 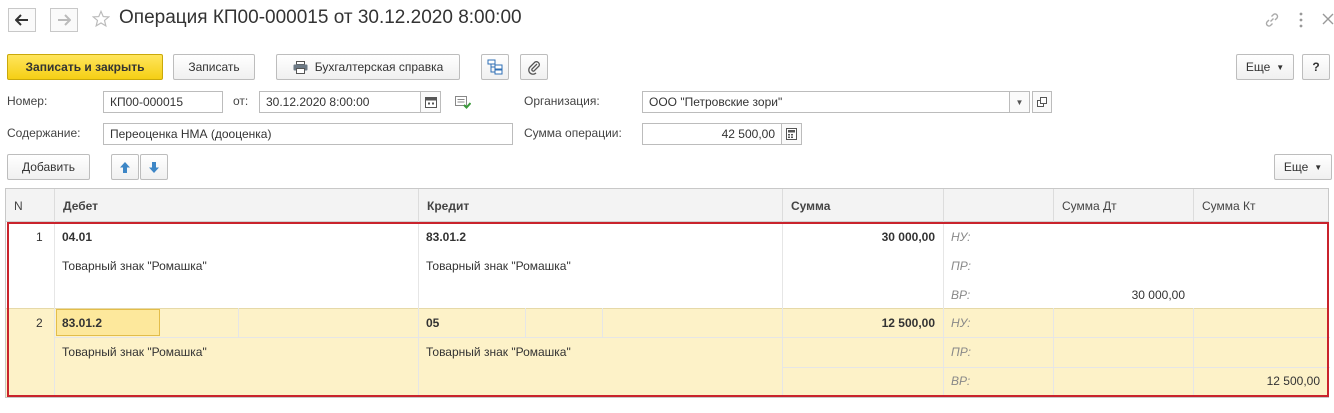 I want to click on more-vertical-icon, so click(x=1301, y=20).